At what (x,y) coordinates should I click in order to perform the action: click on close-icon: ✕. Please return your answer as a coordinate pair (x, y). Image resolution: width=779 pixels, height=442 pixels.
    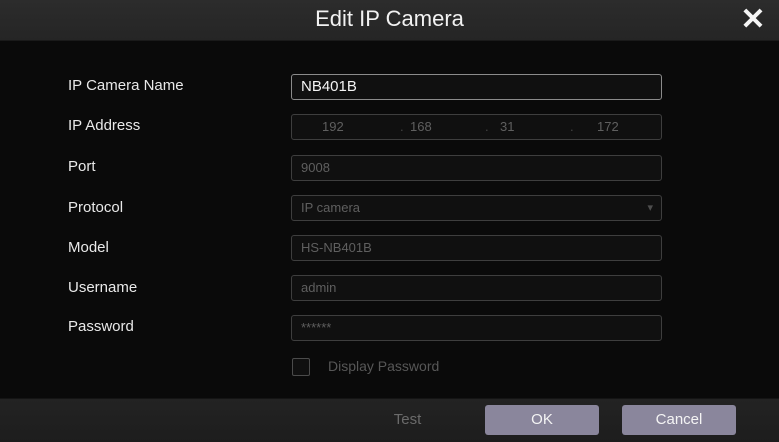
    Looking at the image, I should click on (753, 20).